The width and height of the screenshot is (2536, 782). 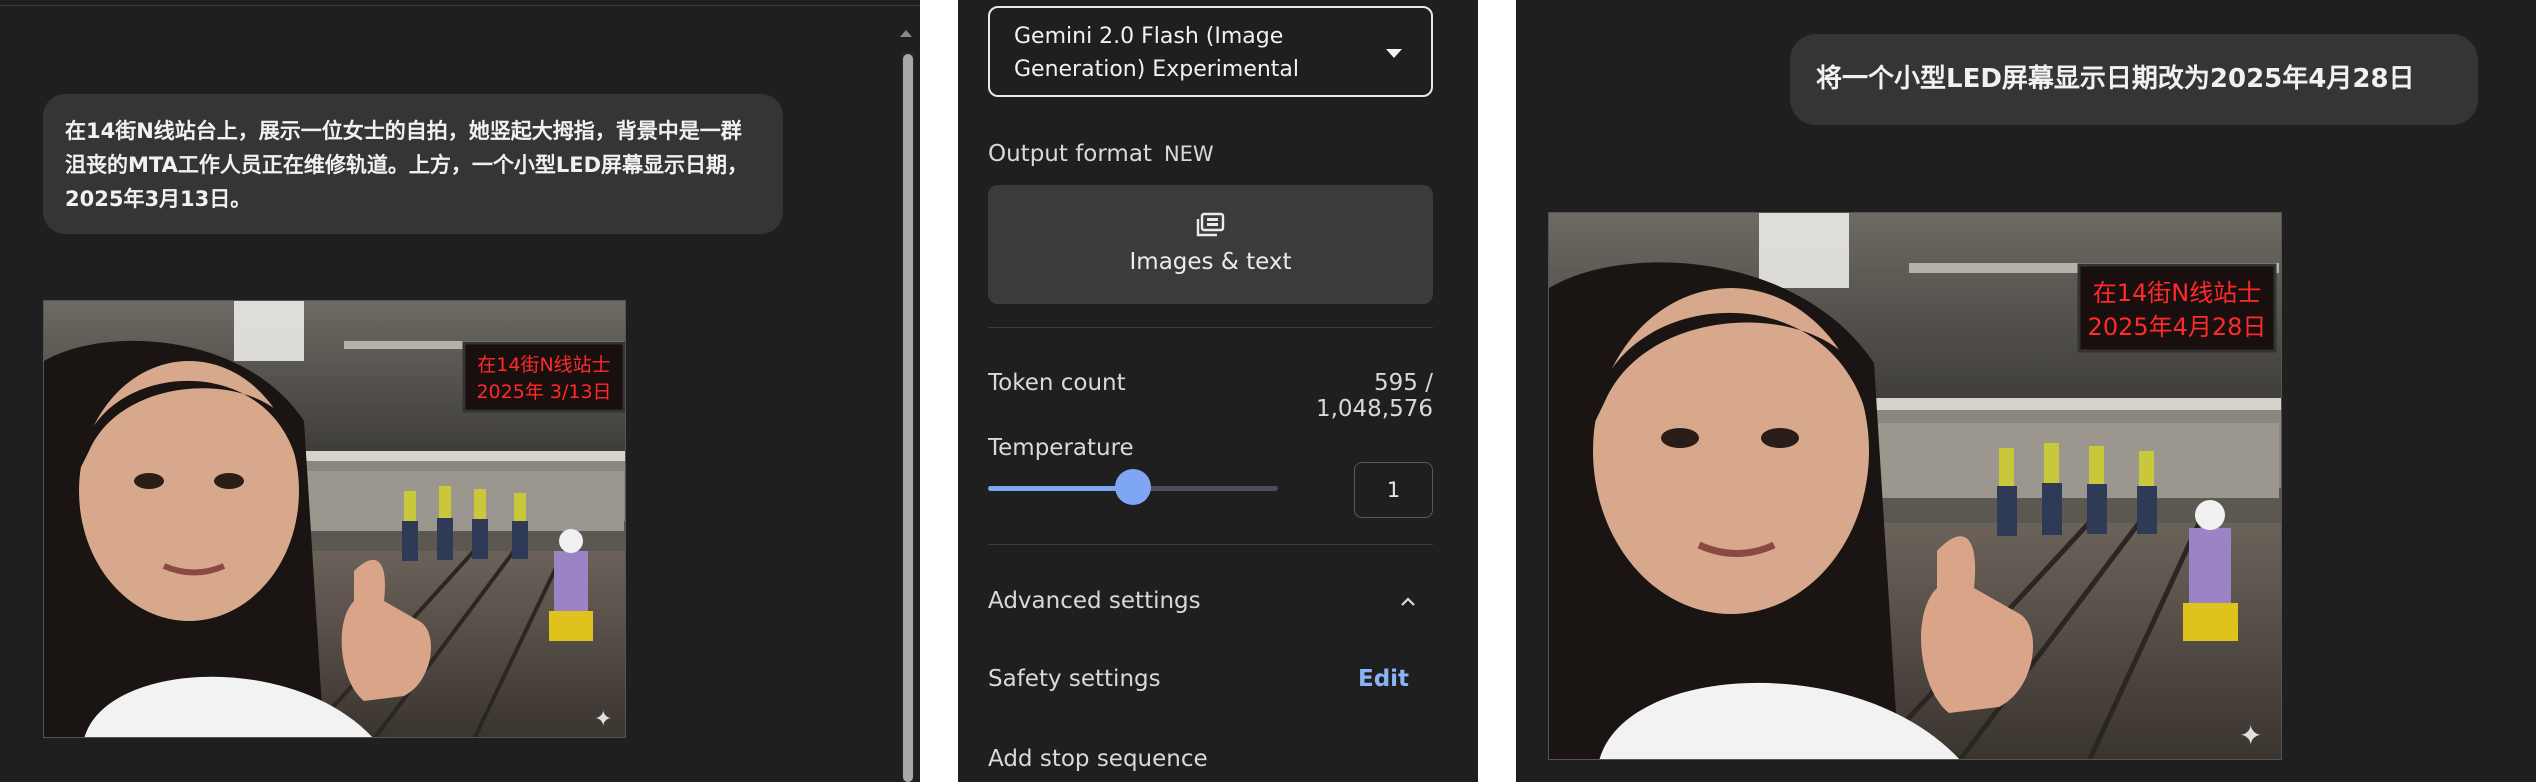 I want to click on temperature-label: Temperature, so click(x=1061, y=448).